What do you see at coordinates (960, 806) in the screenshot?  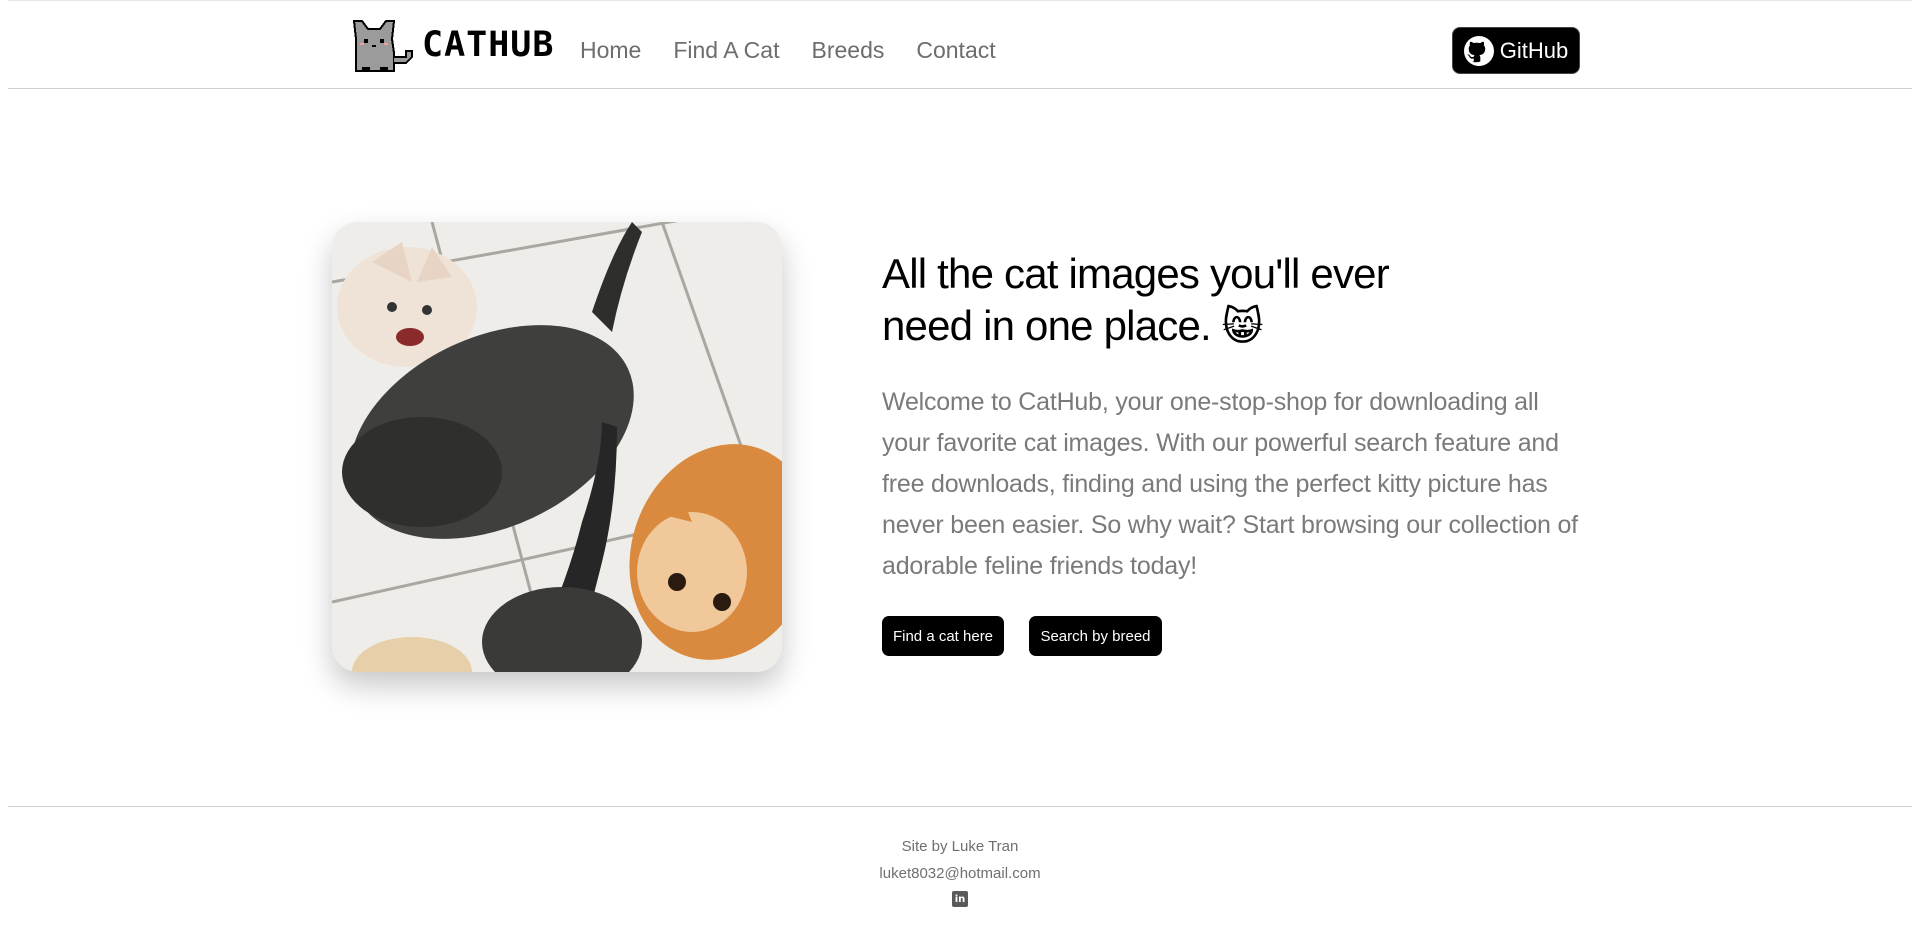 I see `footer-divider` at bounding box center [960, 806].